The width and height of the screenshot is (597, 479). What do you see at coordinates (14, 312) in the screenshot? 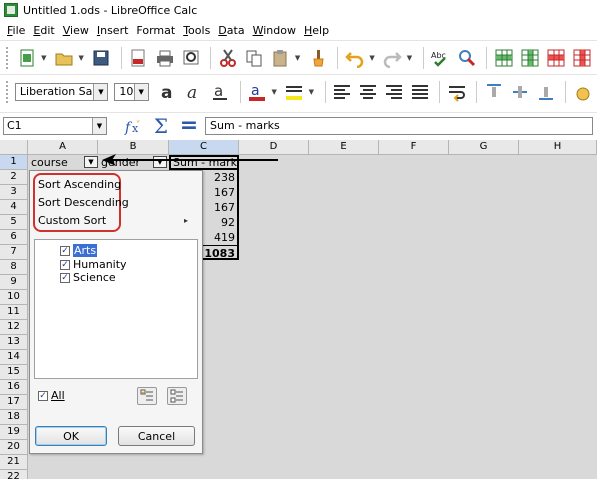
I see `row-header: 11` at bounding box center [14, 312].